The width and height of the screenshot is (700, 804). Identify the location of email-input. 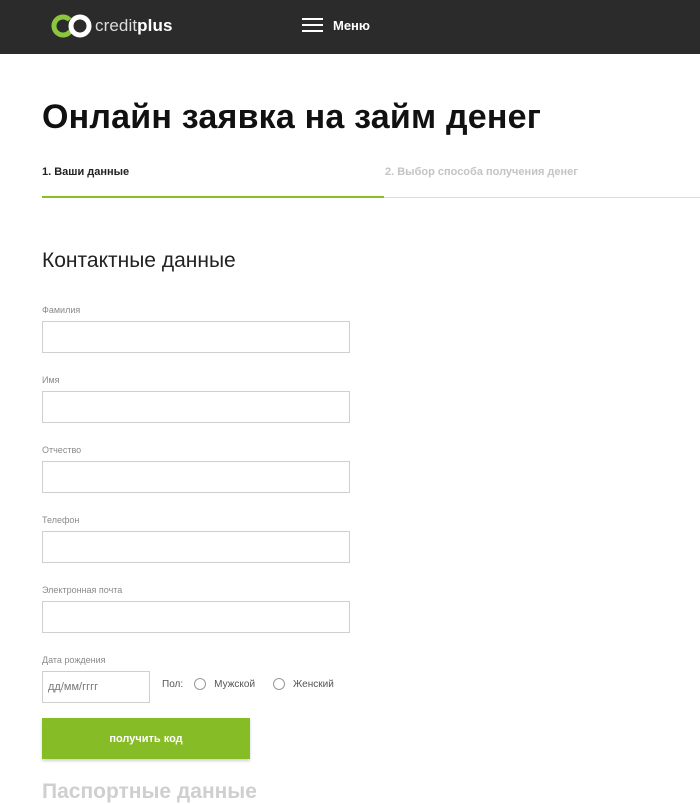
(196, 617).